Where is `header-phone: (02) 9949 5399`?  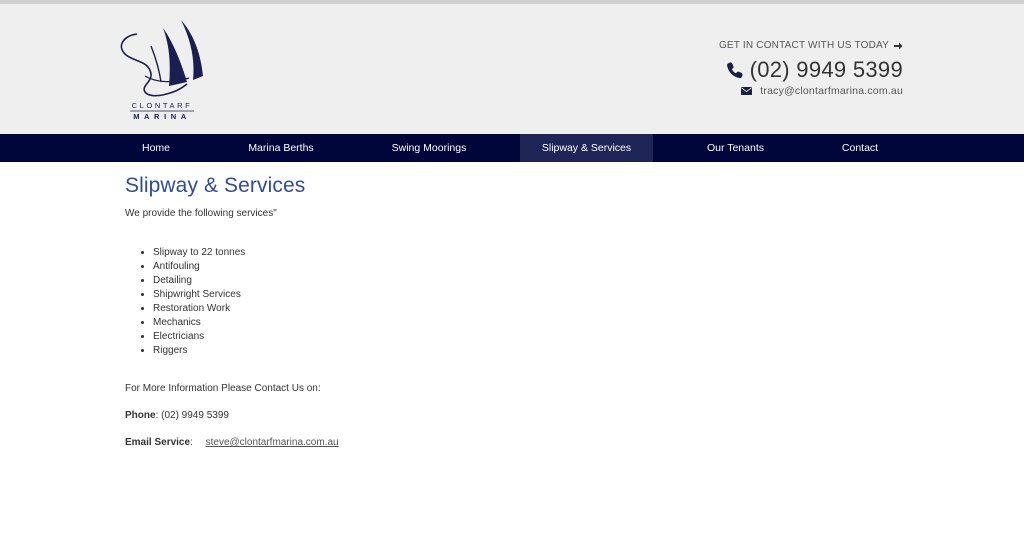 header-phone: (02) 9949 5399 is located at coordinates (811, 70).